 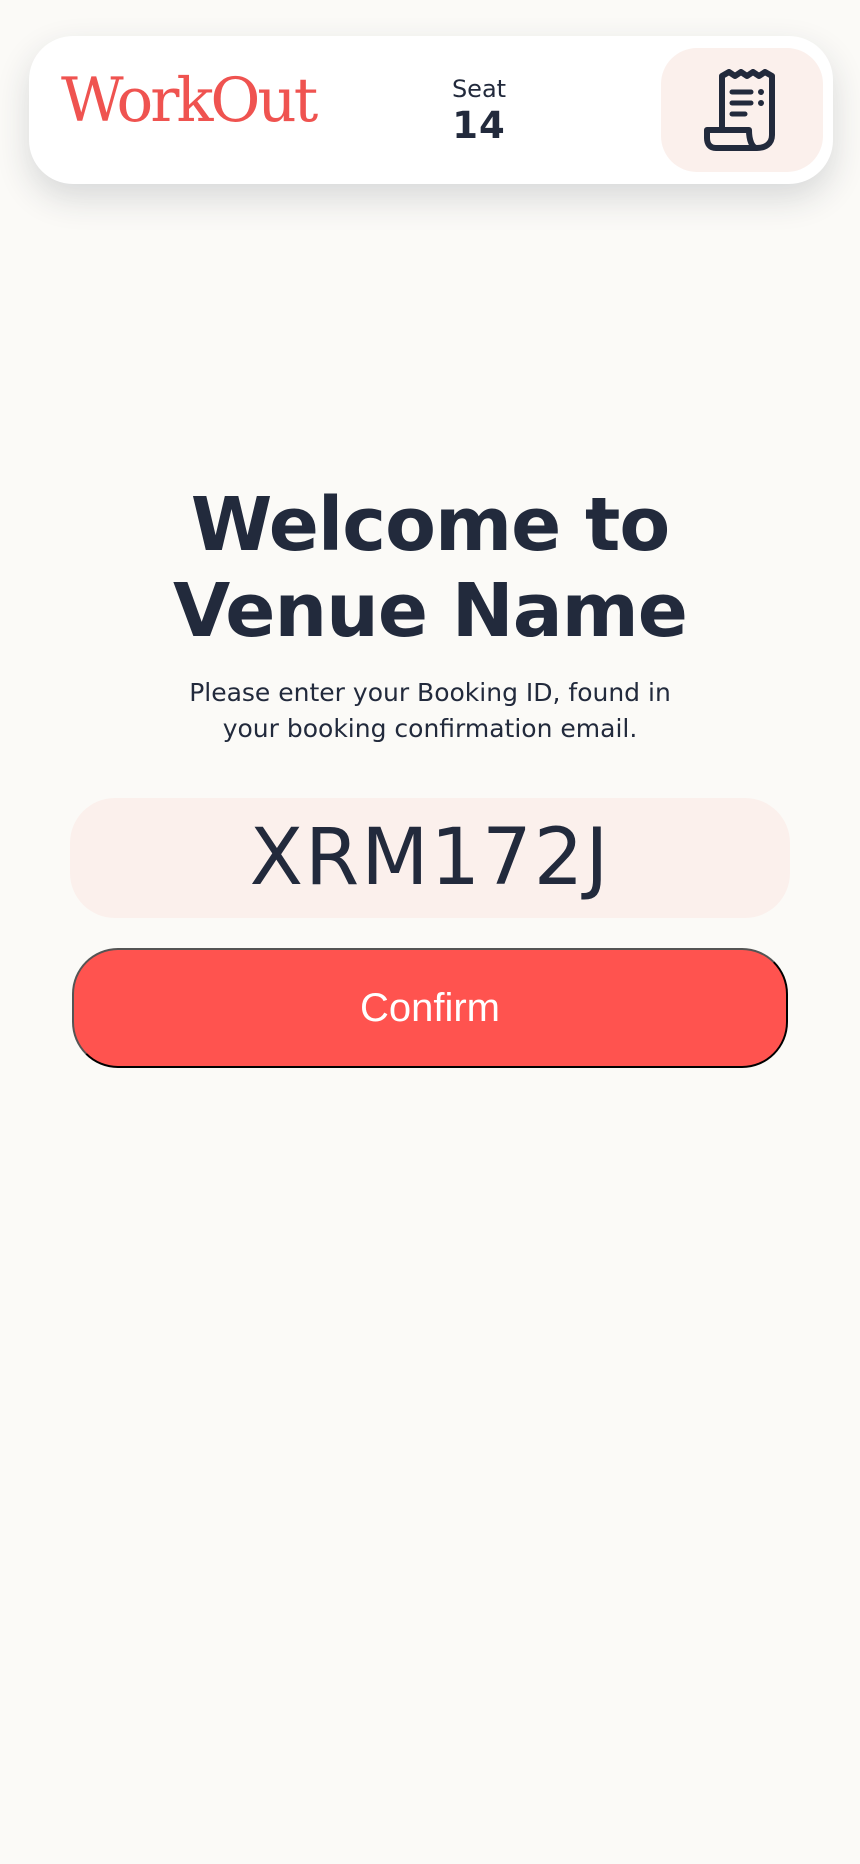 I want to click on receipt-icon, so click(x=742, y=110).